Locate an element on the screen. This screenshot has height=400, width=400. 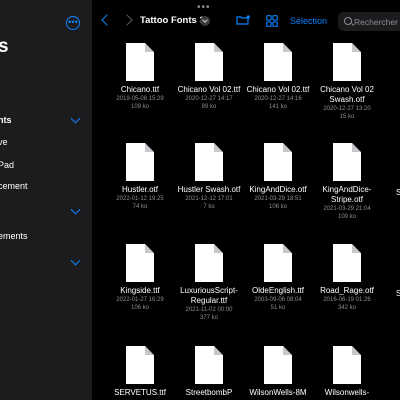
file-date: 2020-12-27 14:16 is located at coordinates (278, 99).